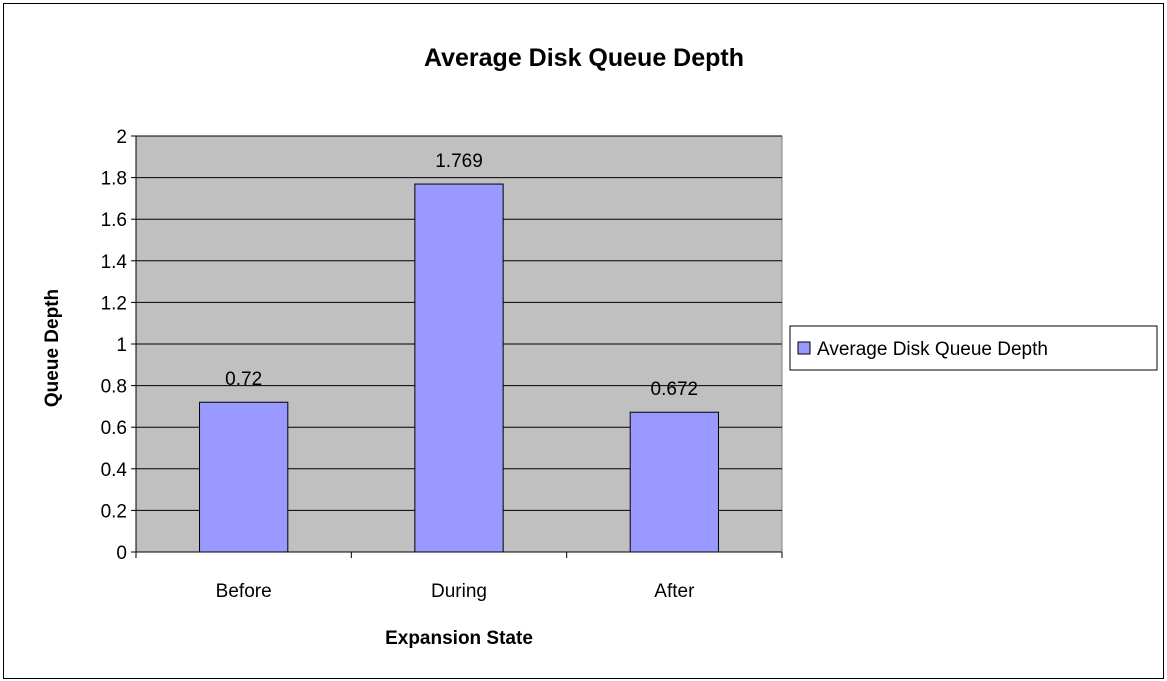  I want to click on data-label-after: 0.672, so click(675, 389).